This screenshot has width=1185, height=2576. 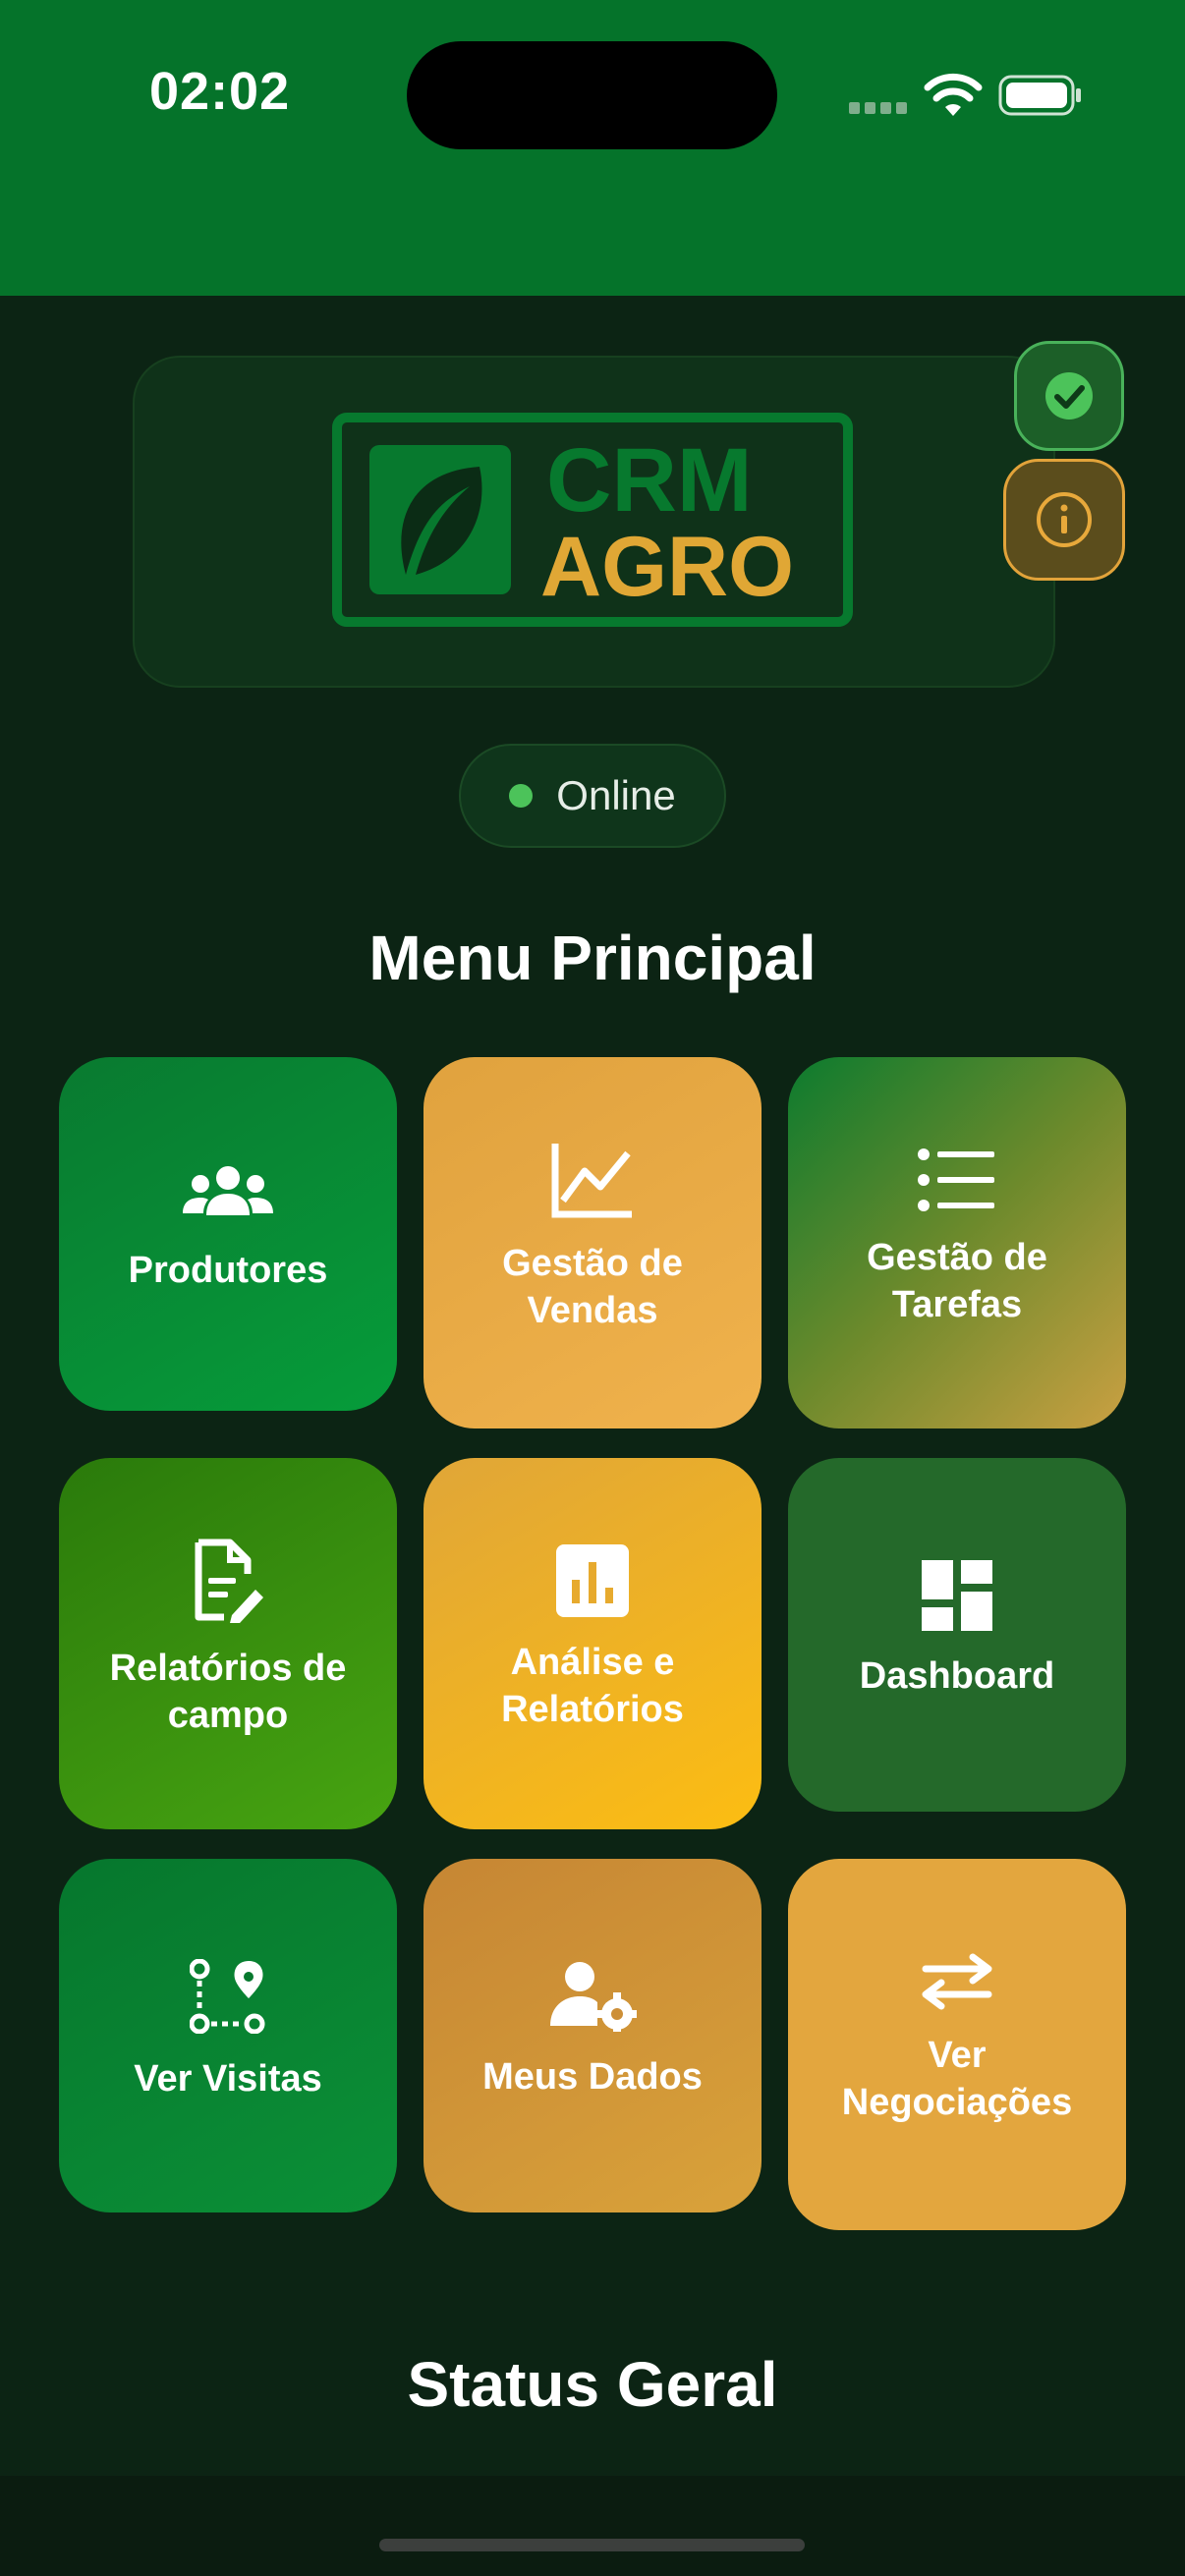 I want to click on menu-item-ver-negociacoes: Ver Negociações, so click(x=957, y=2044).